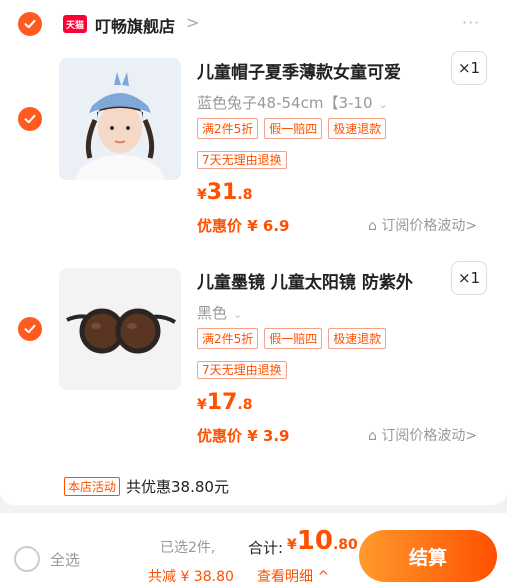 This screenshot has height=585, width=507. Describe the element at coordinates (135, 25) in the screenshot. I see `store-name-link: 叮畅旗舰店` at that location.